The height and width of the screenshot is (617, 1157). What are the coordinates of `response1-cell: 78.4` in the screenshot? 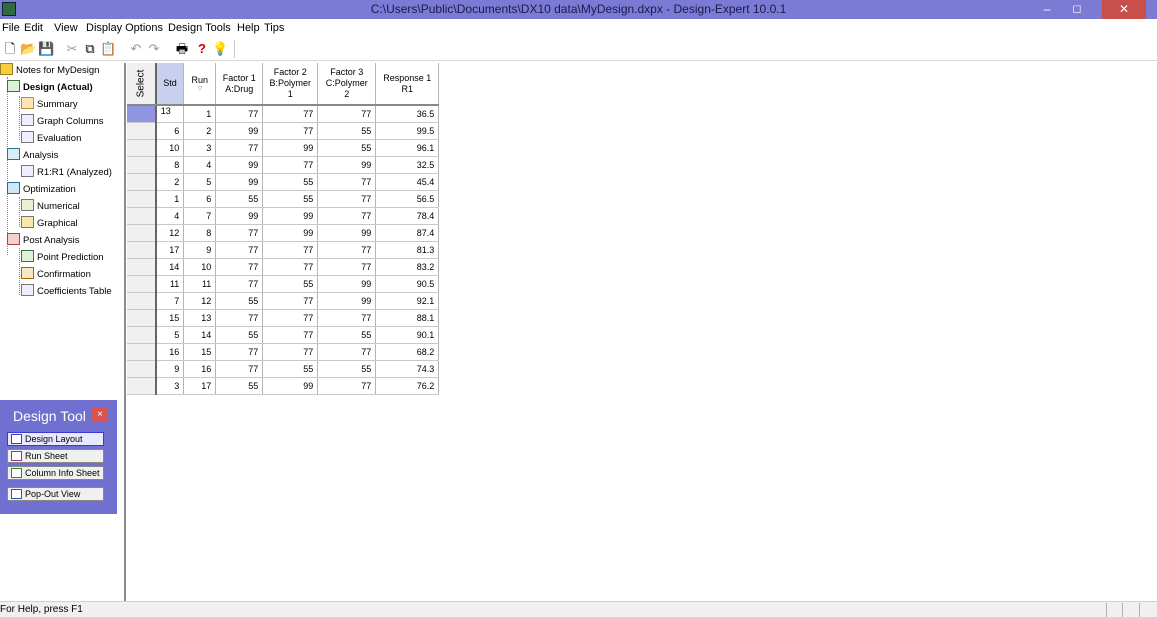 It's located at (407, 216).